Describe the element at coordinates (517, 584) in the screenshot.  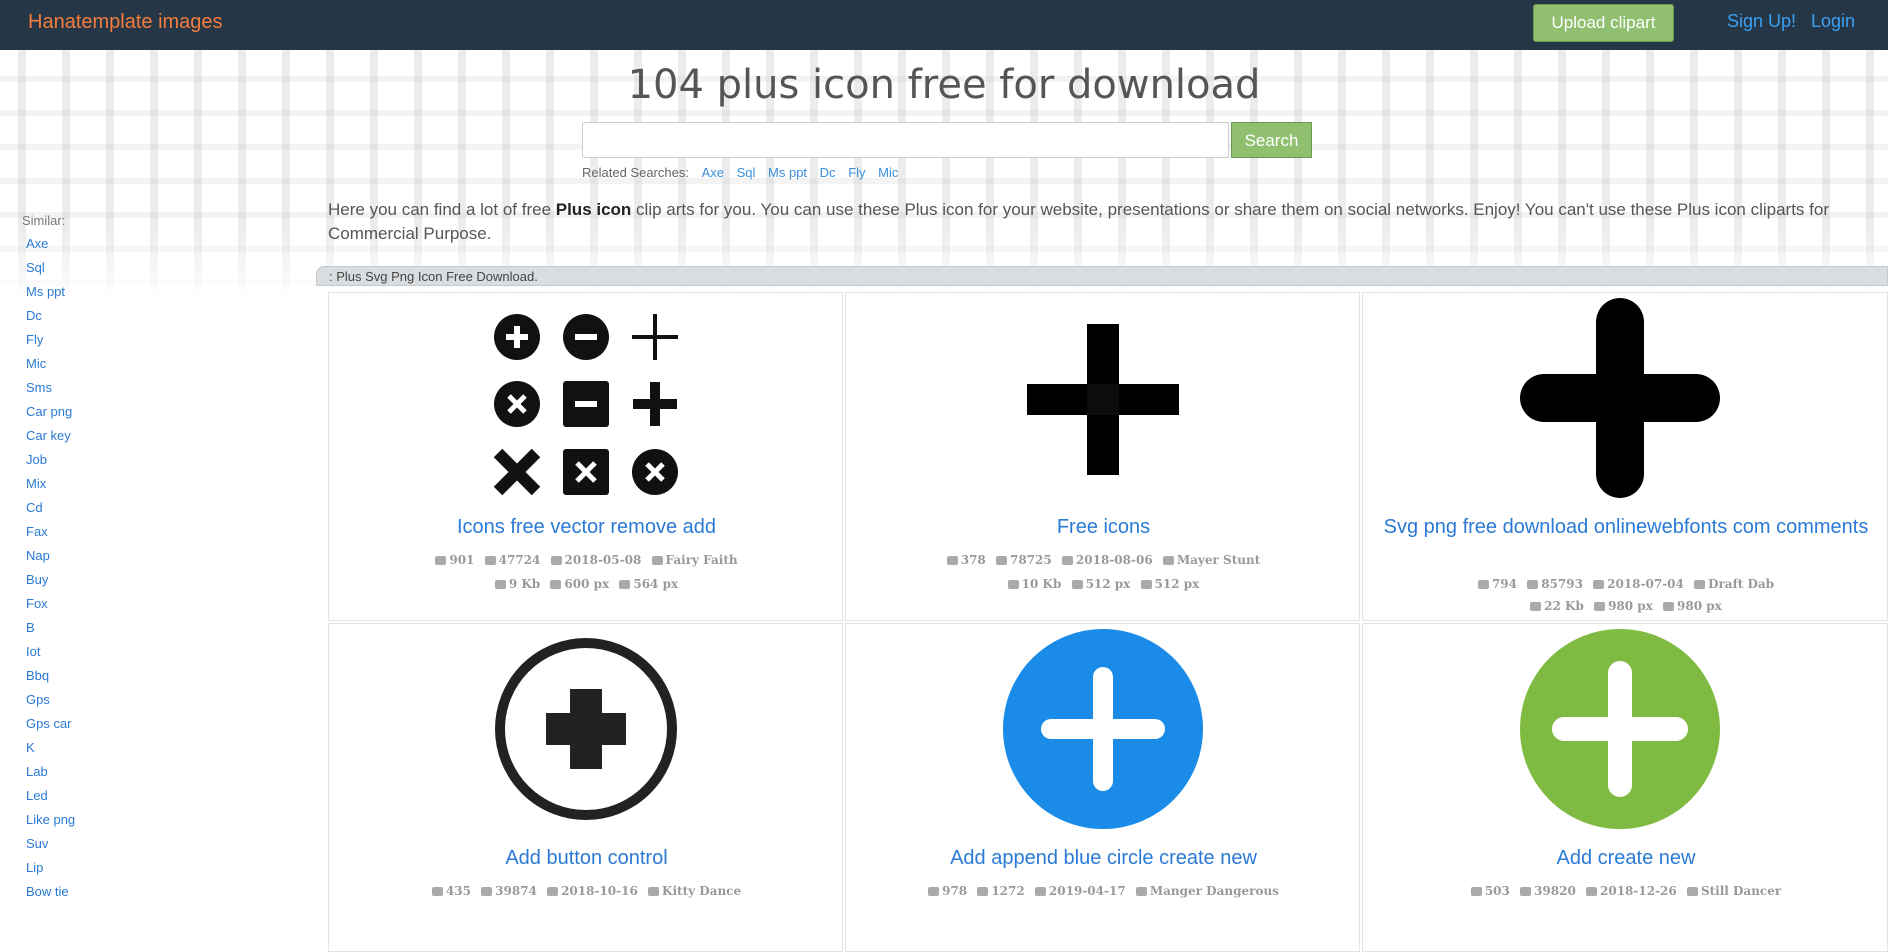
I see `file-size: 9 Kb` at that location.